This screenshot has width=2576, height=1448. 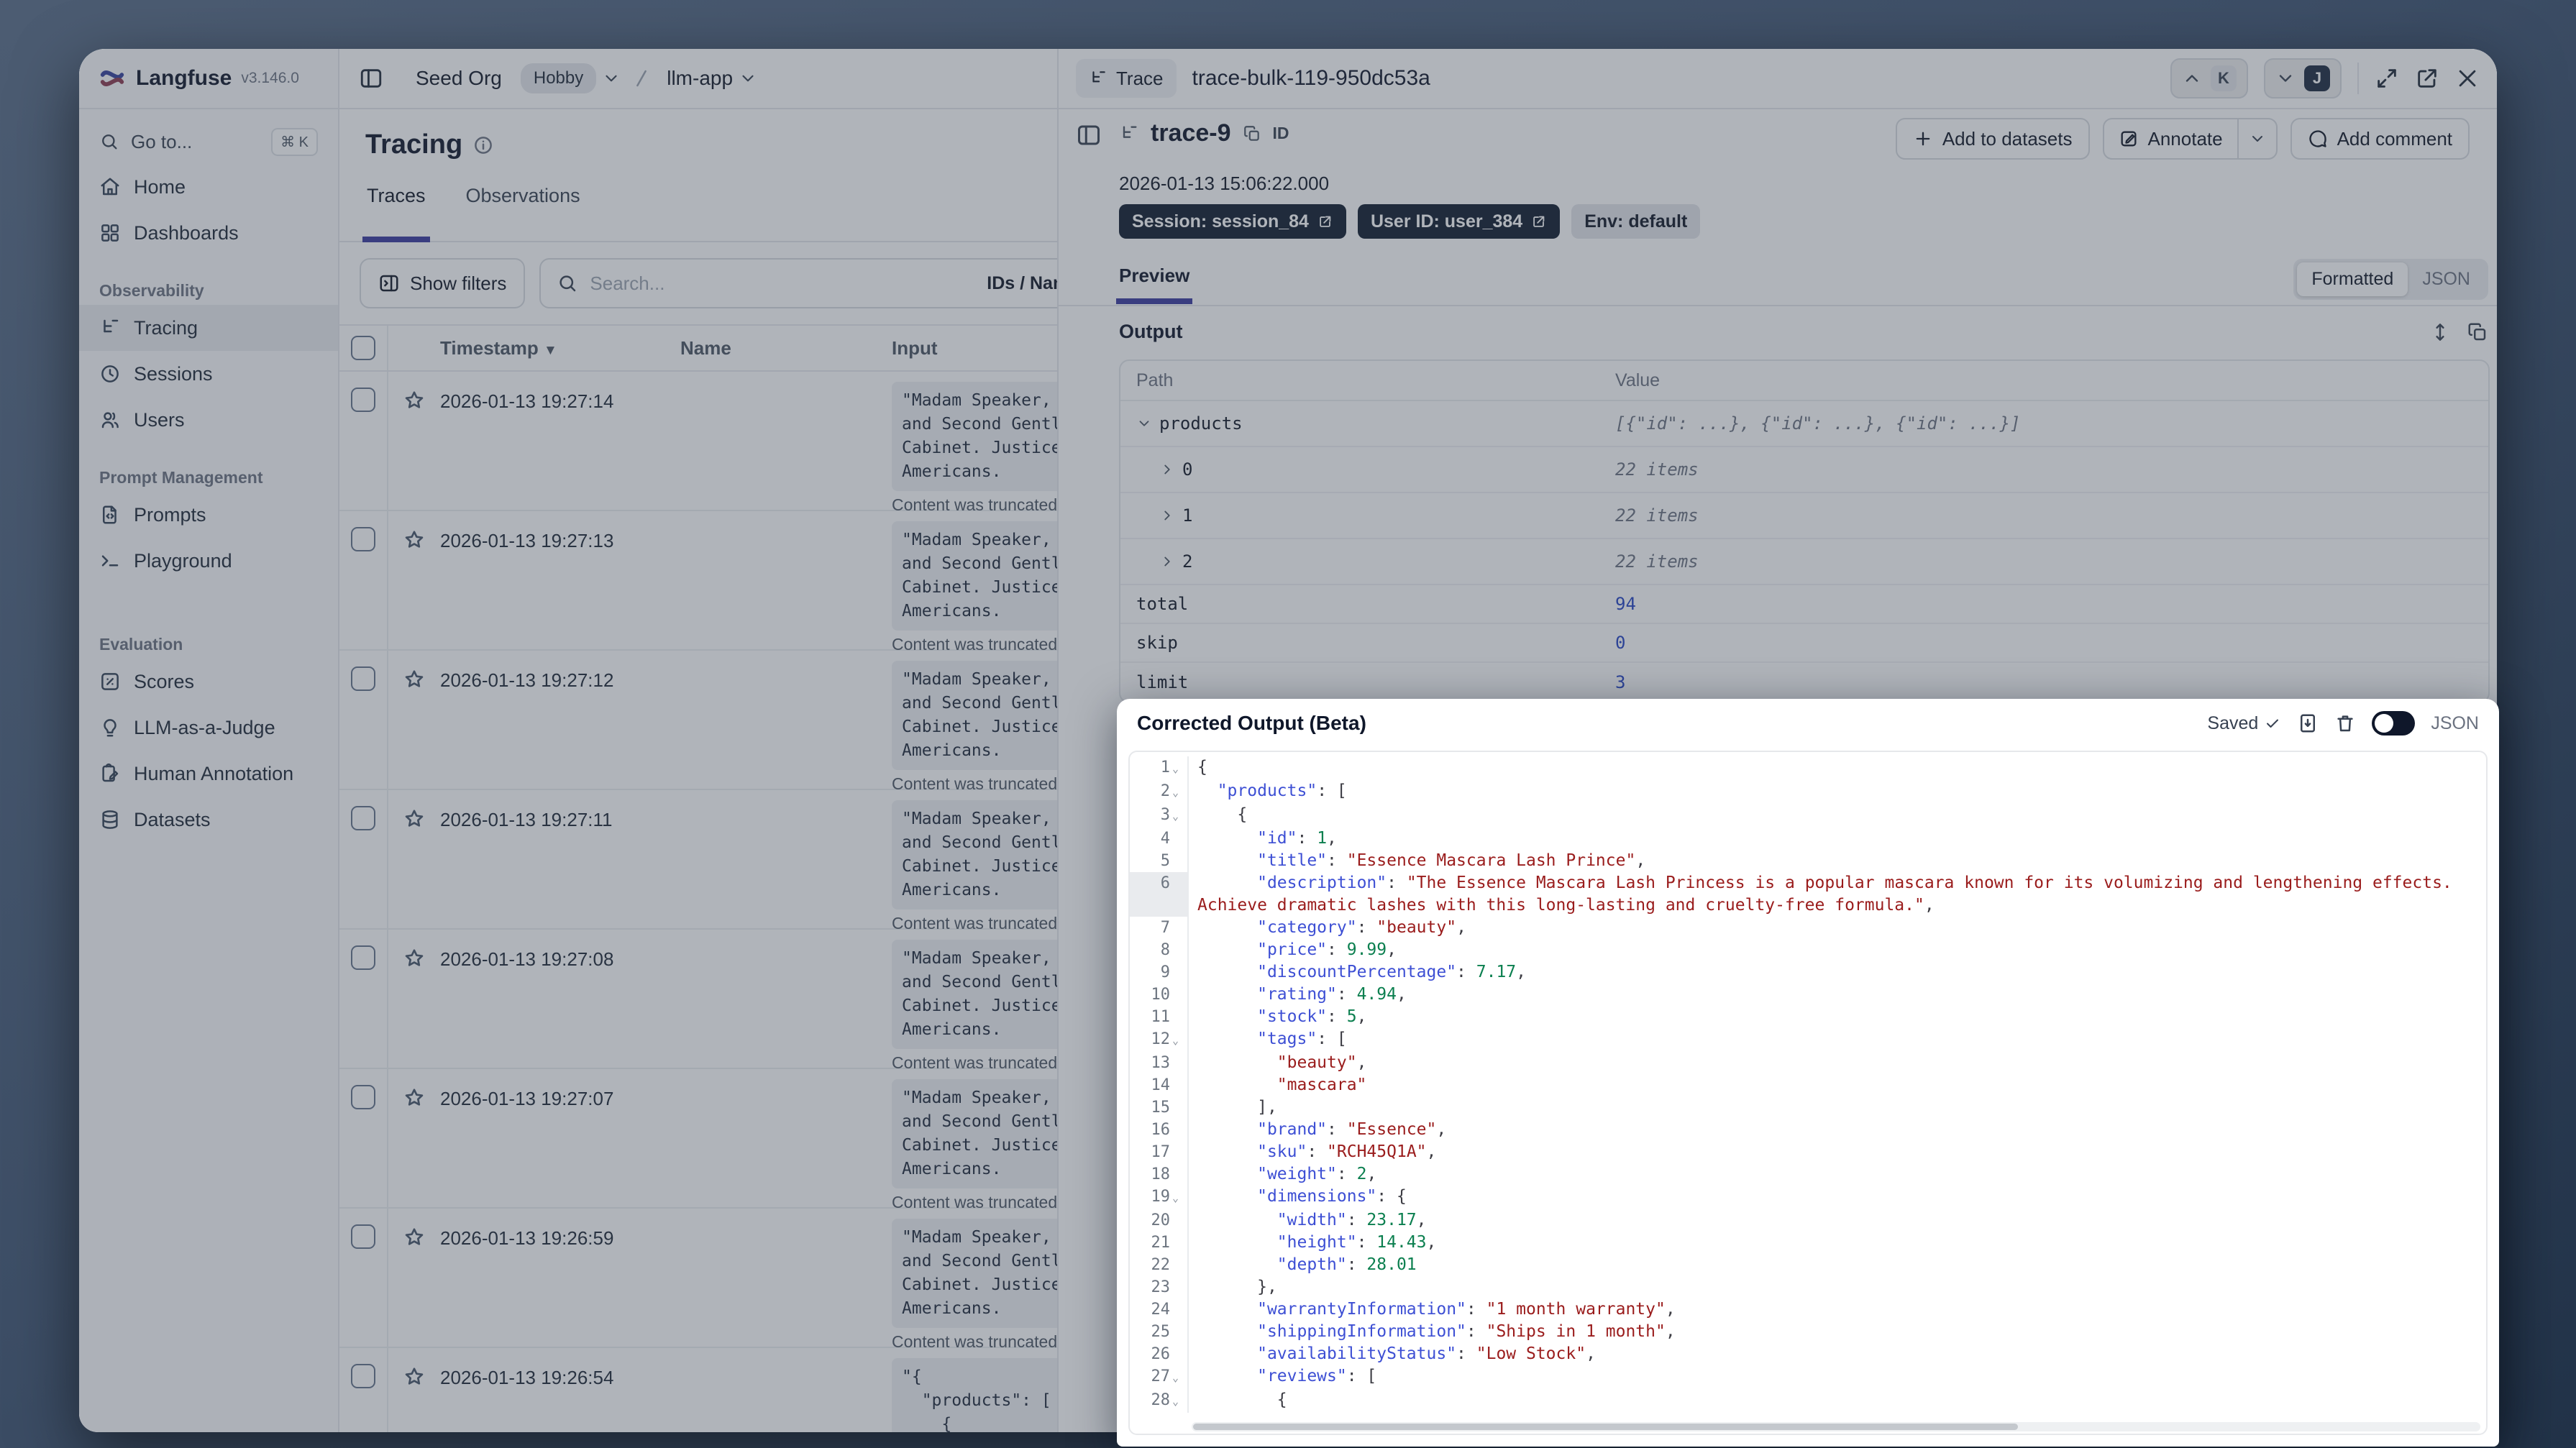 What do you see at coordinates (1808, 1040) in the screenshot?
I see `code-line: 12 ⌄ "tags": [` at bounding box center [1808, 1040].